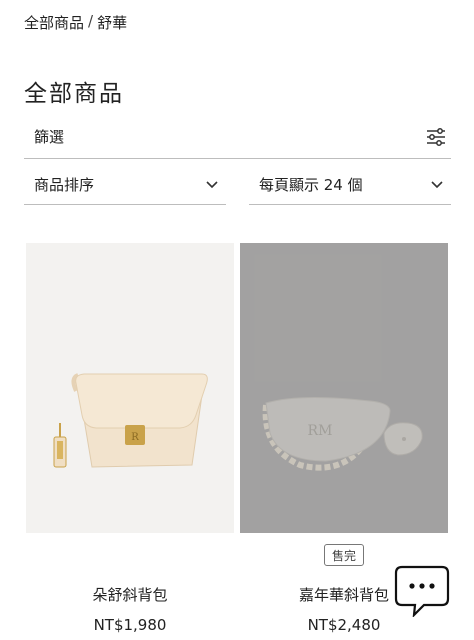 The image size is (474, 640). What do you see at coordinates (436, 137) in the screenshot?
I see `sliders-icon` at bounding box center [436, 137].